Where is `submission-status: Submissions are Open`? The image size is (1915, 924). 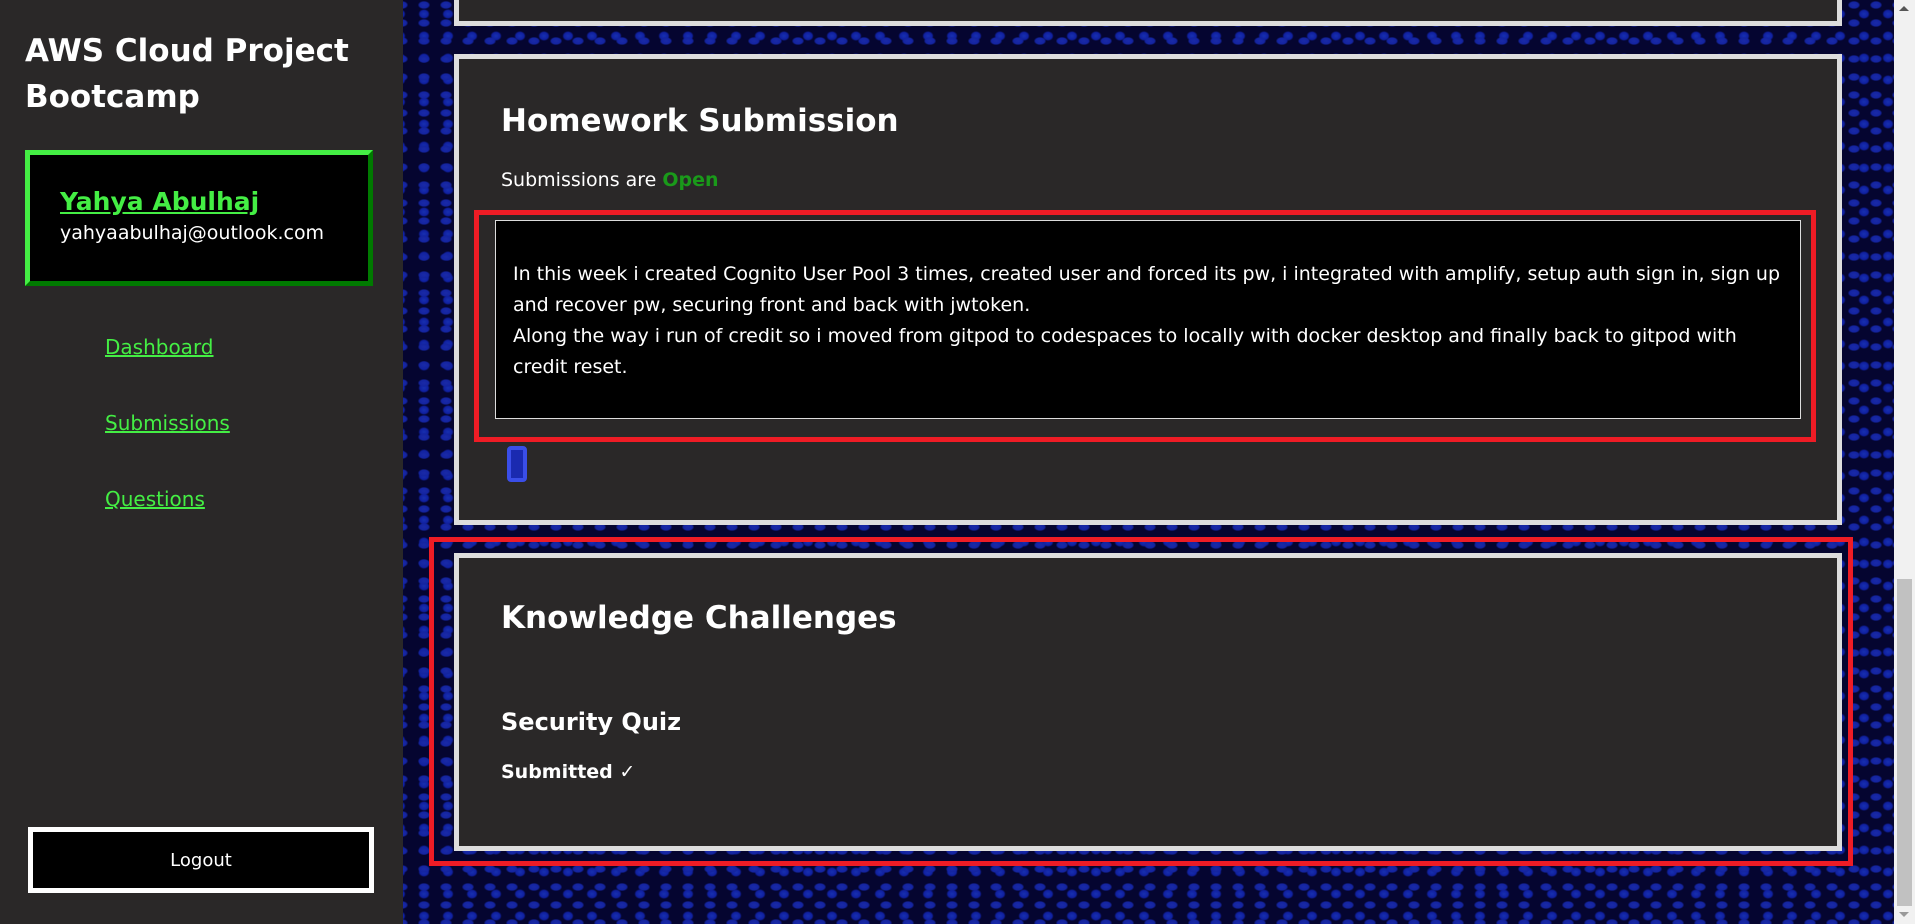
submission-status: Submissions are Open is located at coordinates (610, 180).